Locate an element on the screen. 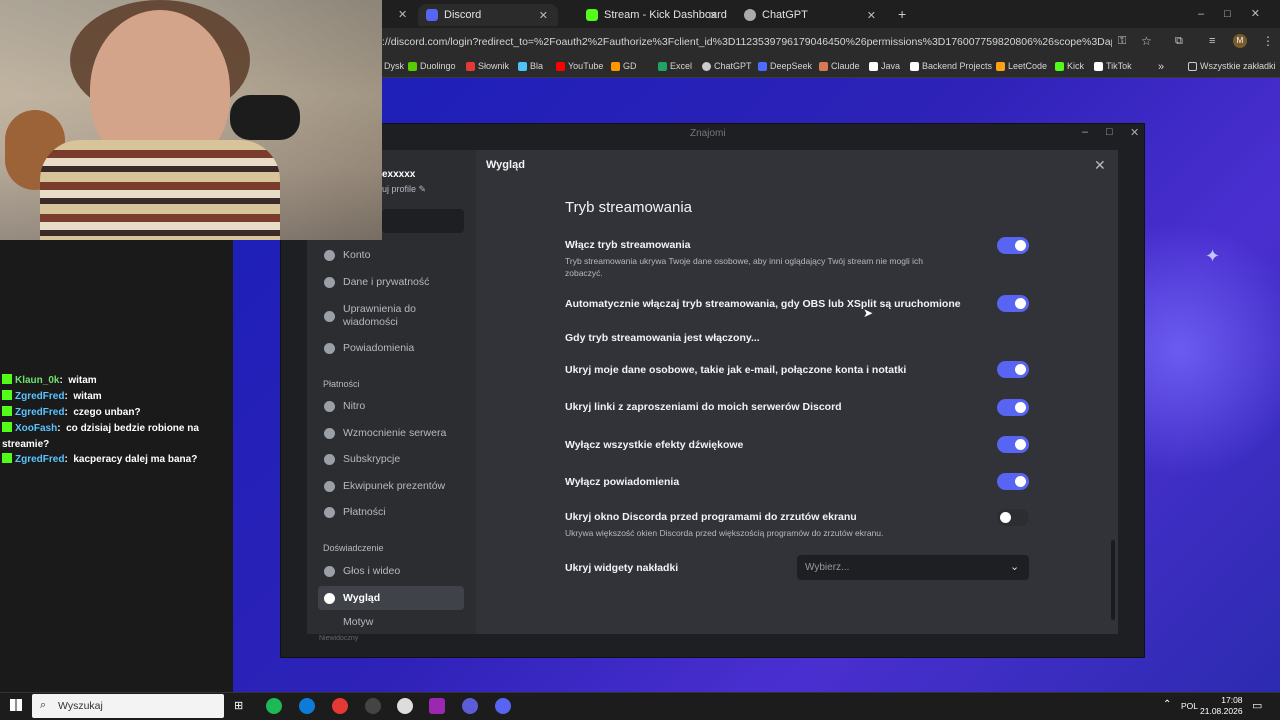  edge-icon is located at coordinates (307, 706).